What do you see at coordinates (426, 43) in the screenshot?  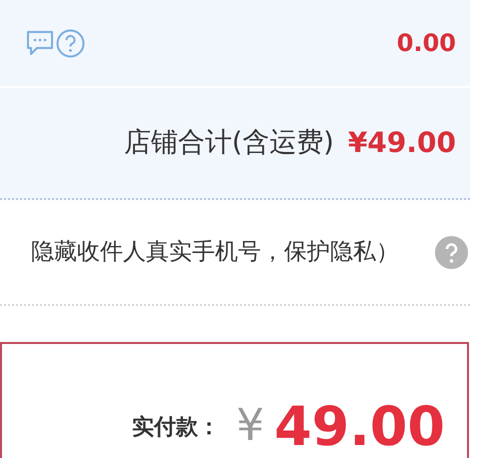 I see `discount-amount: 0.00` at bounding box center [426, 43].